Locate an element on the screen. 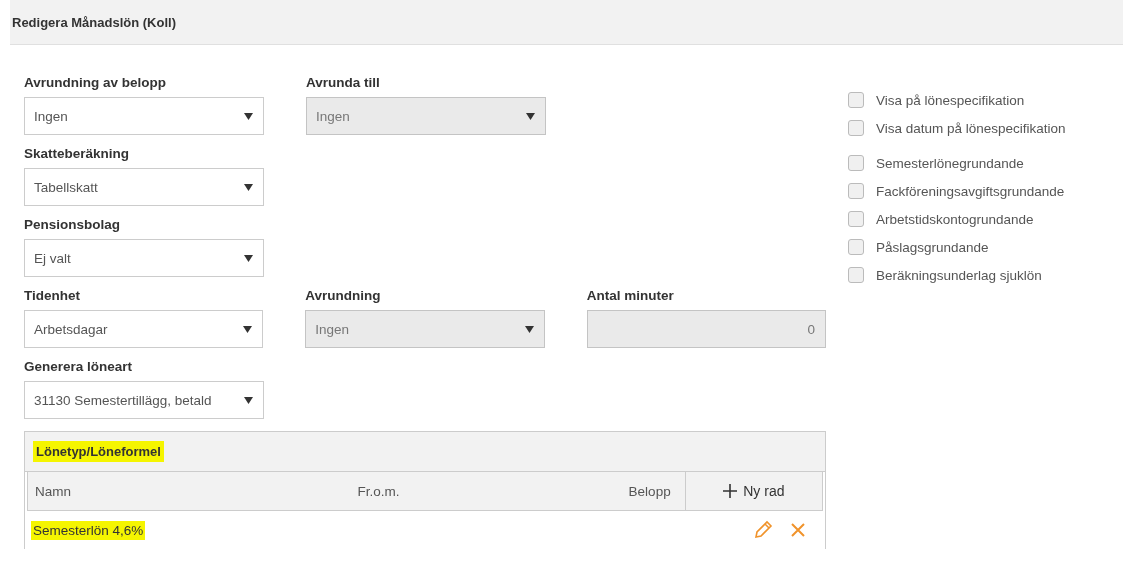 This screenshot has width=1123, height=574. field-label: Avrunda till is located at coordinates (343, 83).